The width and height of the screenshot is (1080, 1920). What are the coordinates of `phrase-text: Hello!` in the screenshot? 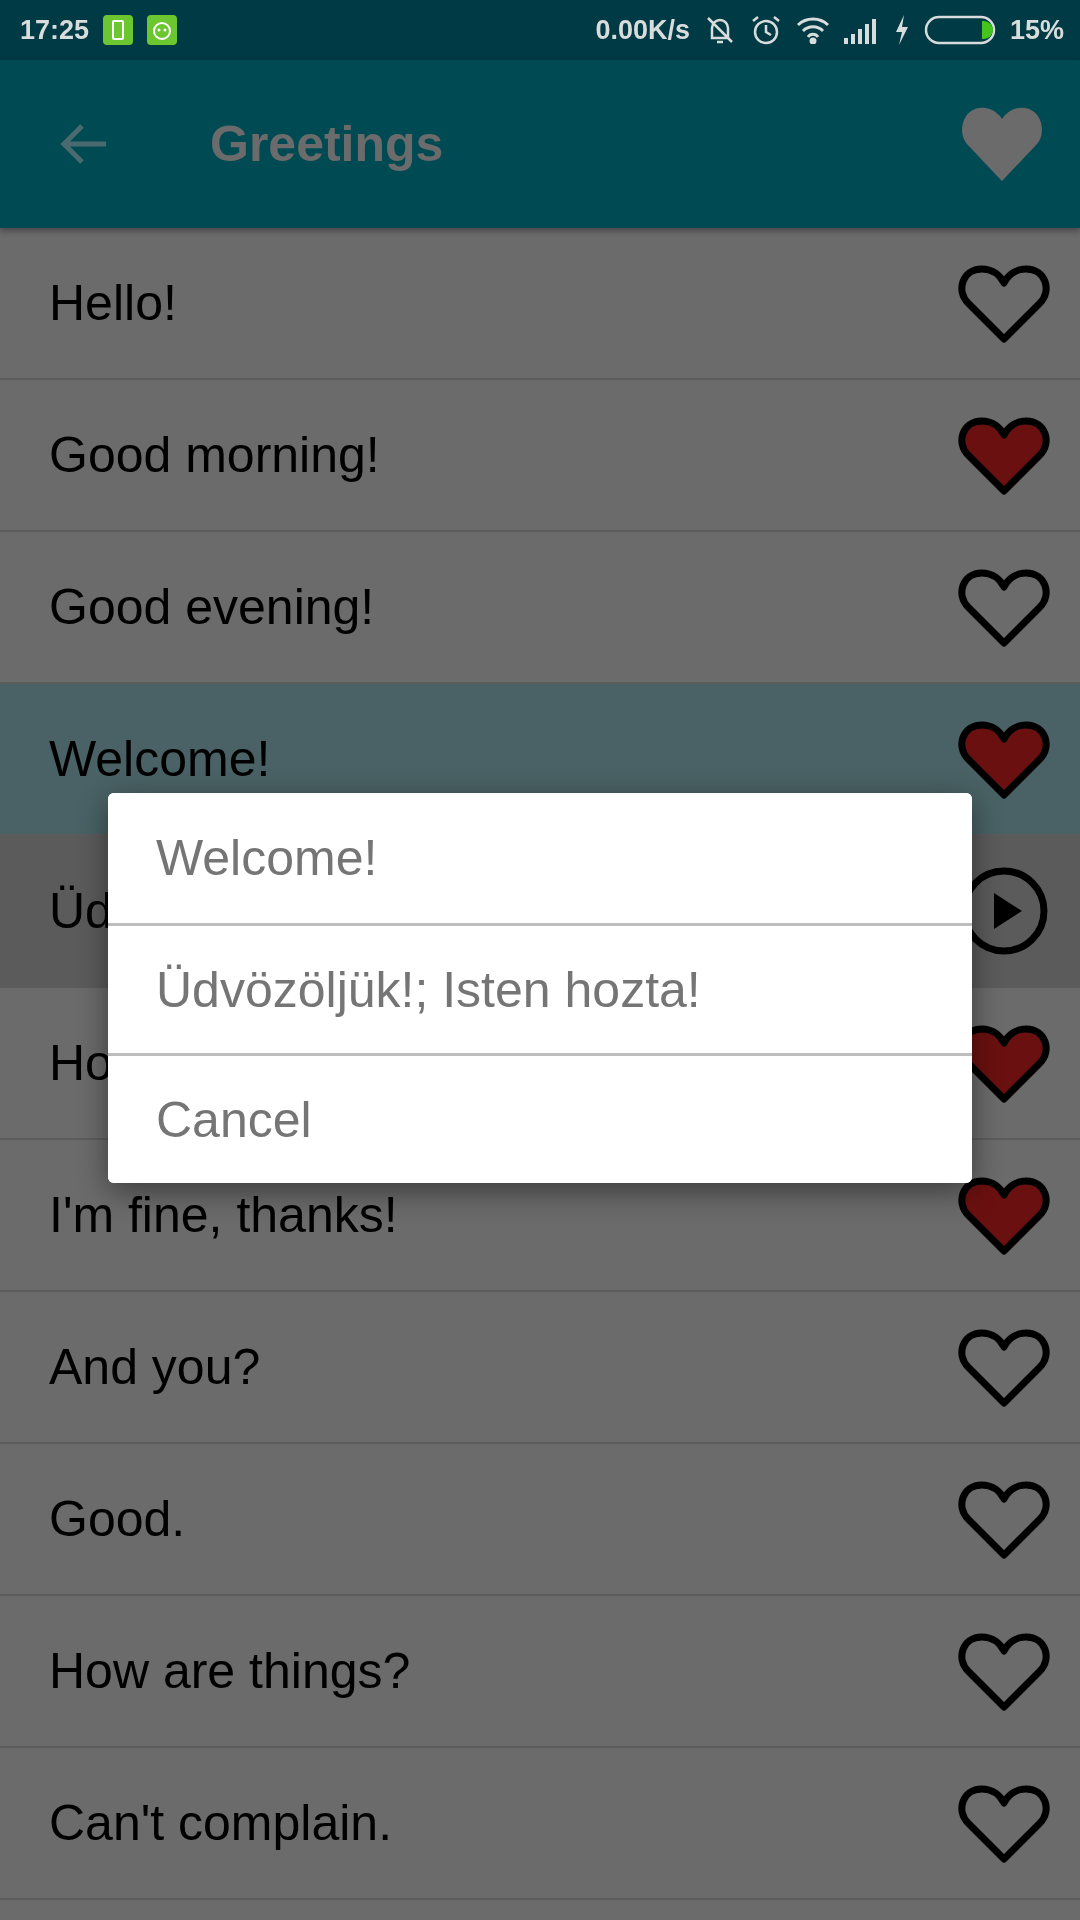 It's located at (113, 303).